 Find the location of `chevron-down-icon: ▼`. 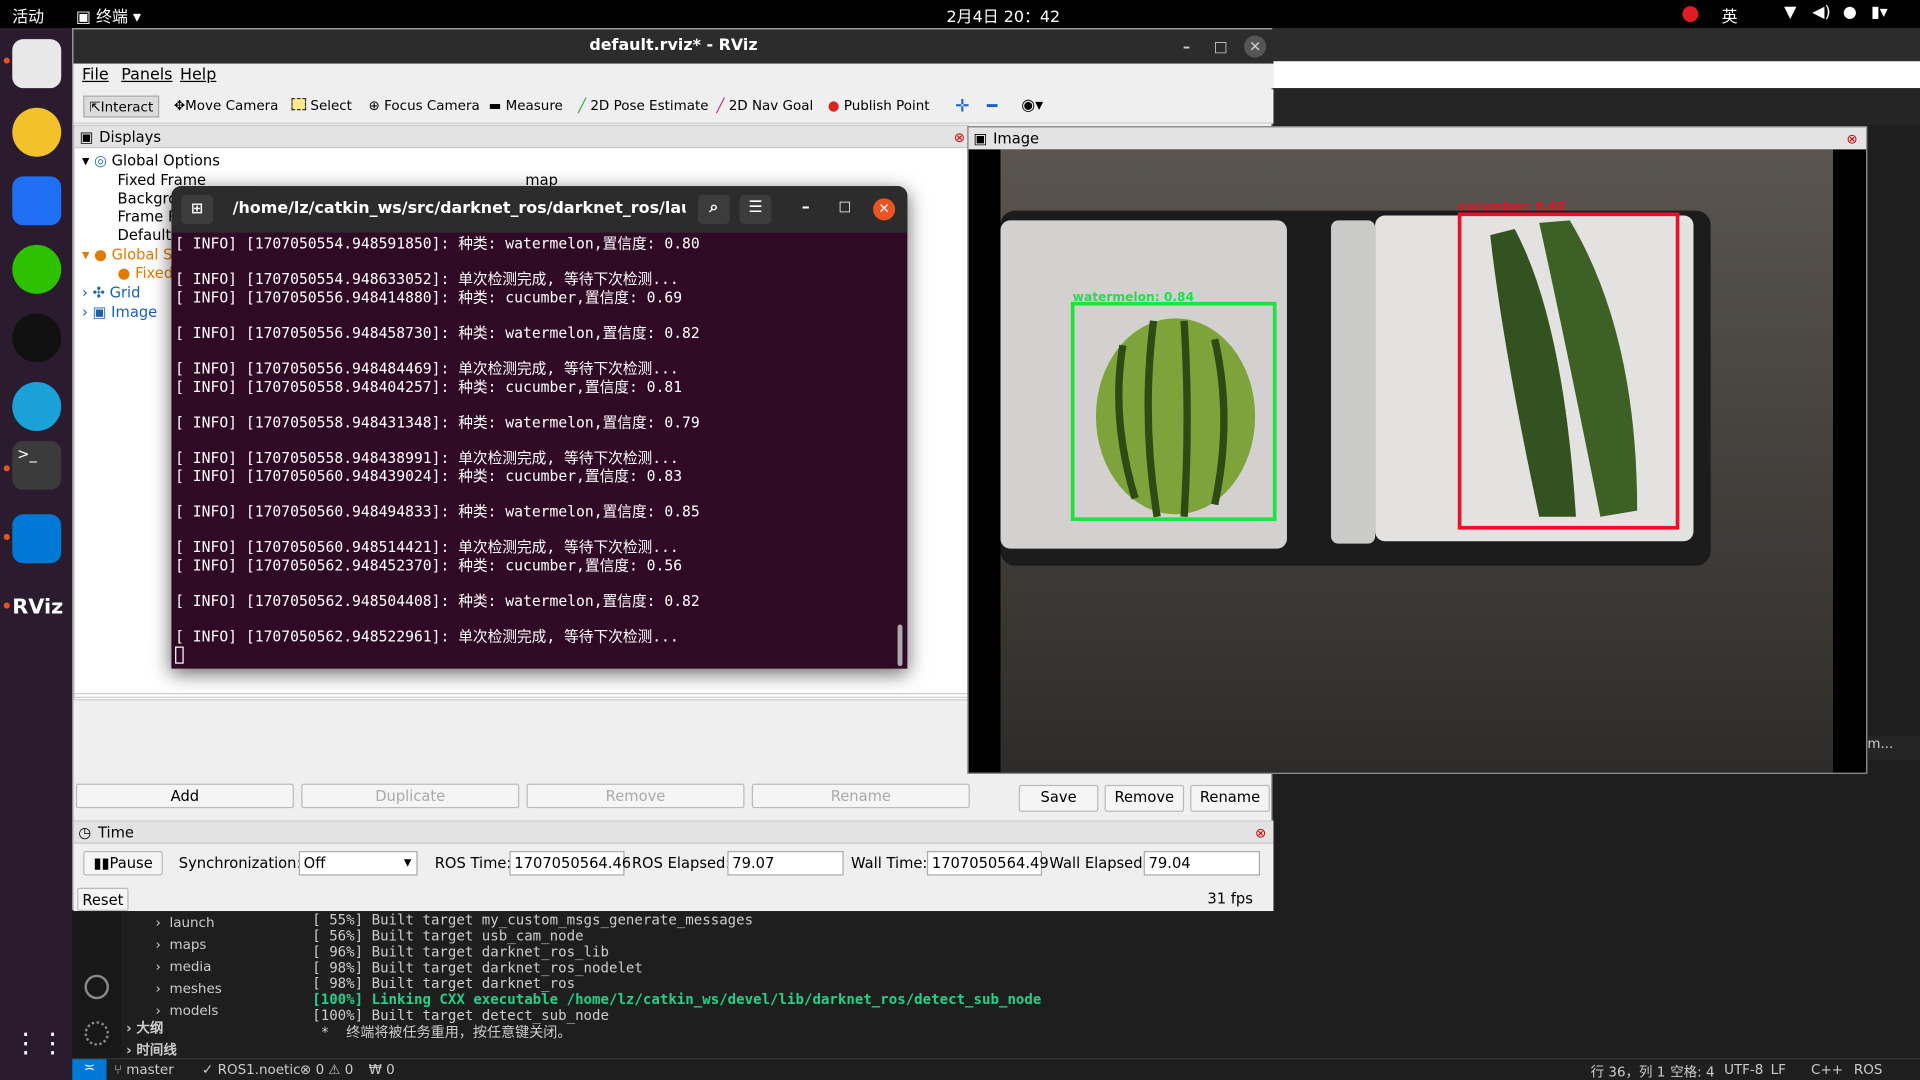

chevron-down-icon: ▼ is located at coordinates (407, 863).